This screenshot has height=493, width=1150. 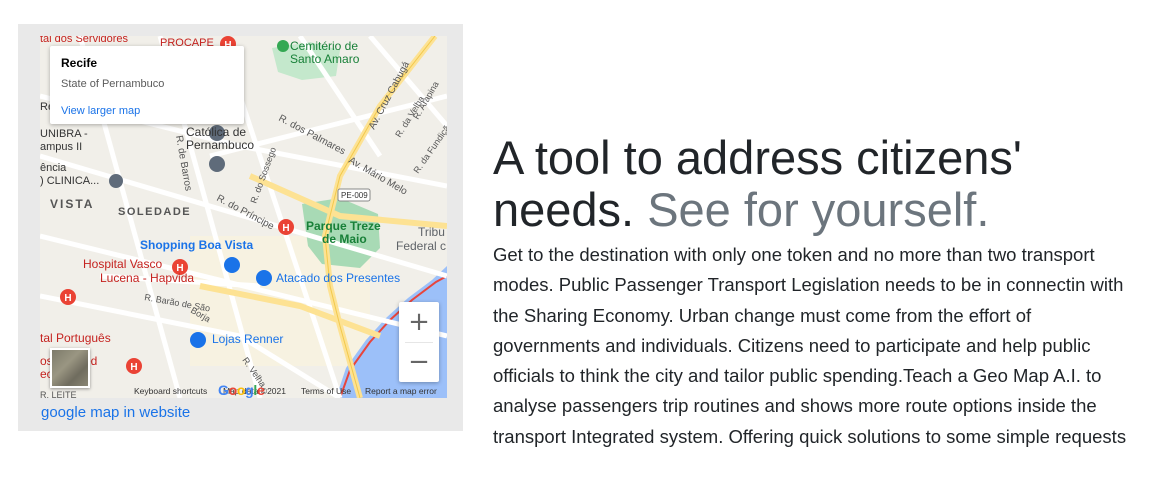 I want to click on label-vista: VISTA, so click(x=72, y=204).